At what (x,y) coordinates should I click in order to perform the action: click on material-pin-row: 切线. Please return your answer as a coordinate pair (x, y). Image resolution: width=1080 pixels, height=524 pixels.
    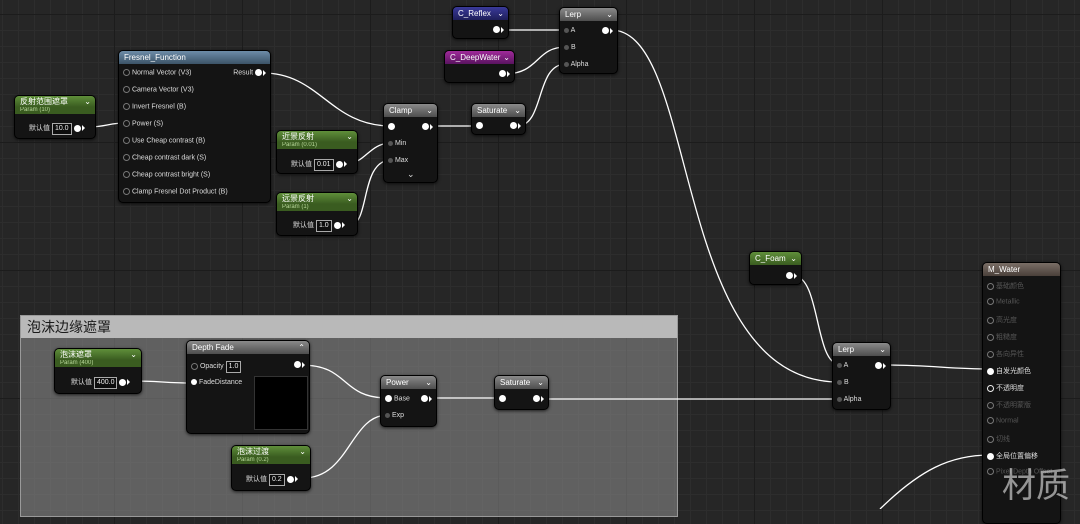
    Looking at the image, I should click on (998, 439).